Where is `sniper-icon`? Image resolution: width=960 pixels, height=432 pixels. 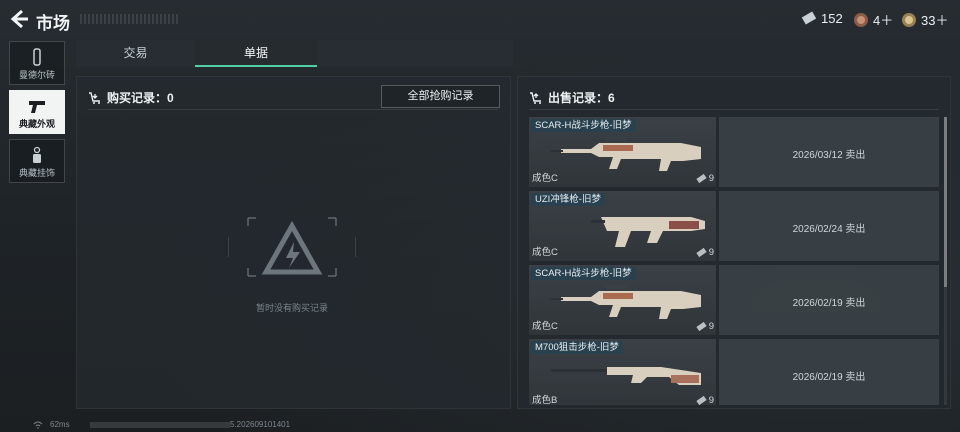 sniper-icon is located at coordinates (626, 376).